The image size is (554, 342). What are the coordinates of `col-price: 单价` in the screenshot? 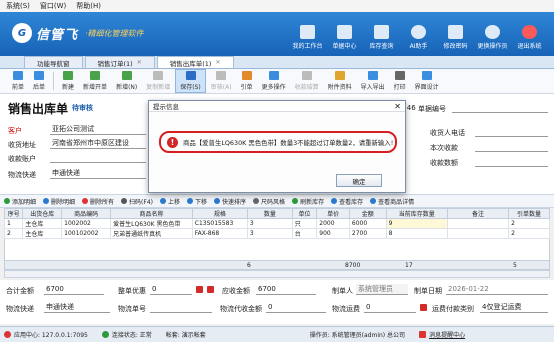 It's located at (333, 213).